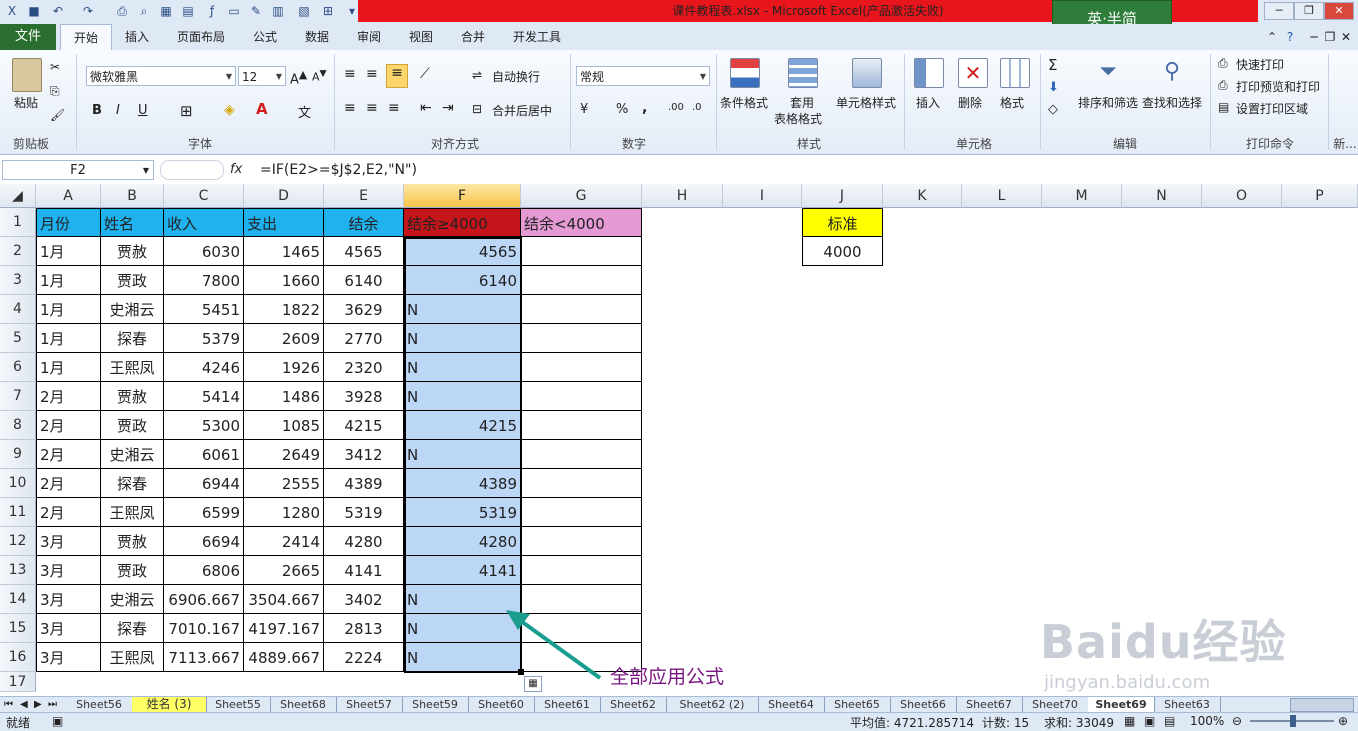 The width and height of the screenshot is (1358, 731). What do you see at coordinates (18, 425) in the screenshot?
I see `row-header-8: 8` at bounding box center [18, 425].